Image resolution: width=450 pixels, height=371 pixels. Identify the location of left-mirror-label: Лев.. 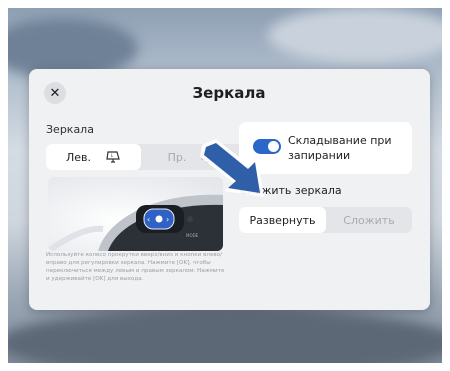
(78, 157).